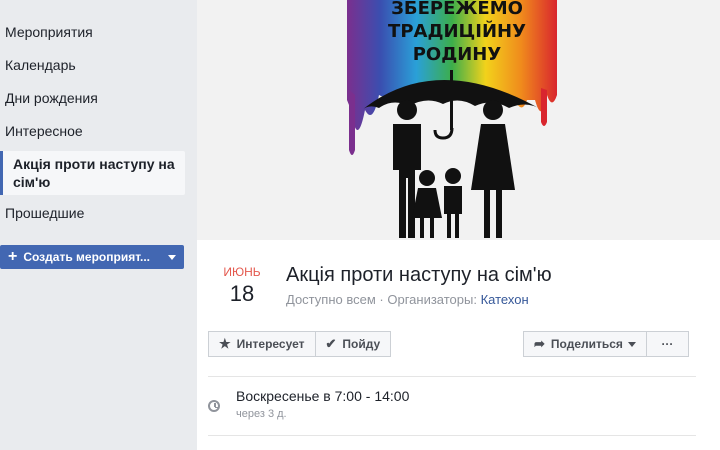 This screenshot has height=450, width=720. What do you see at coordinates (419, 275) in the screenshot?
I see `event-title: Акція проти наступу на сім'ю` at bounding box center [419, 275].